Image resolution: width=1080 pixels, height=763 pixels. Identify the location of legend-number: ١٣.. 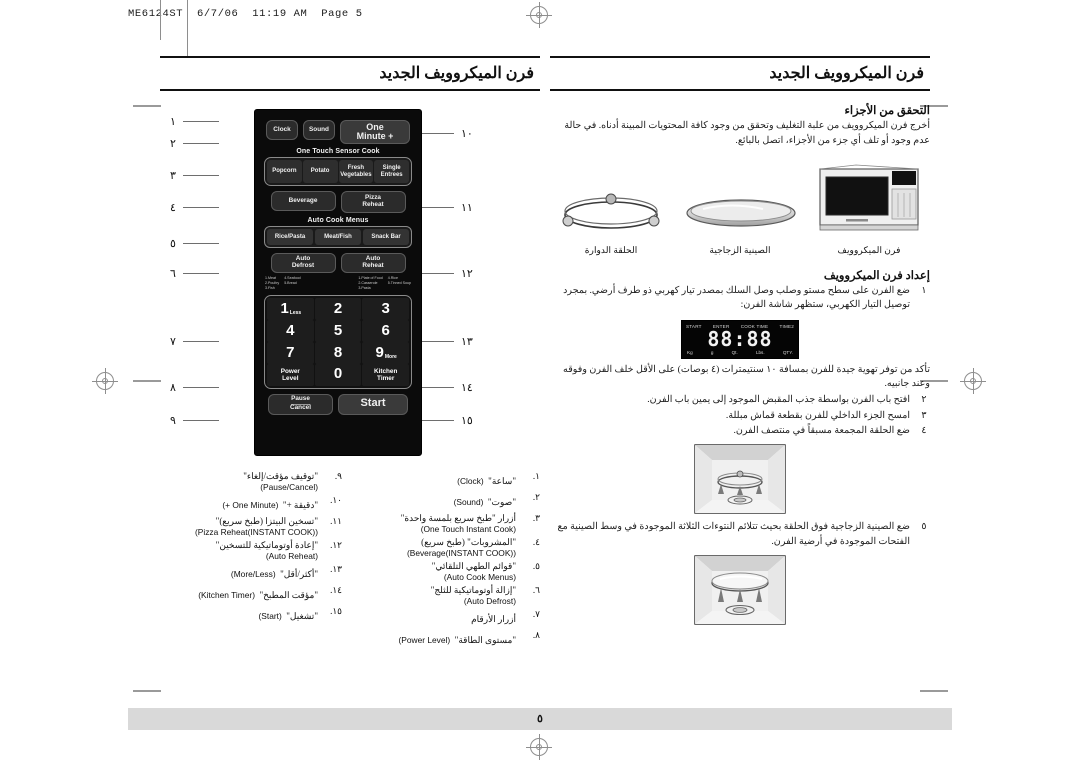
(336, 569).